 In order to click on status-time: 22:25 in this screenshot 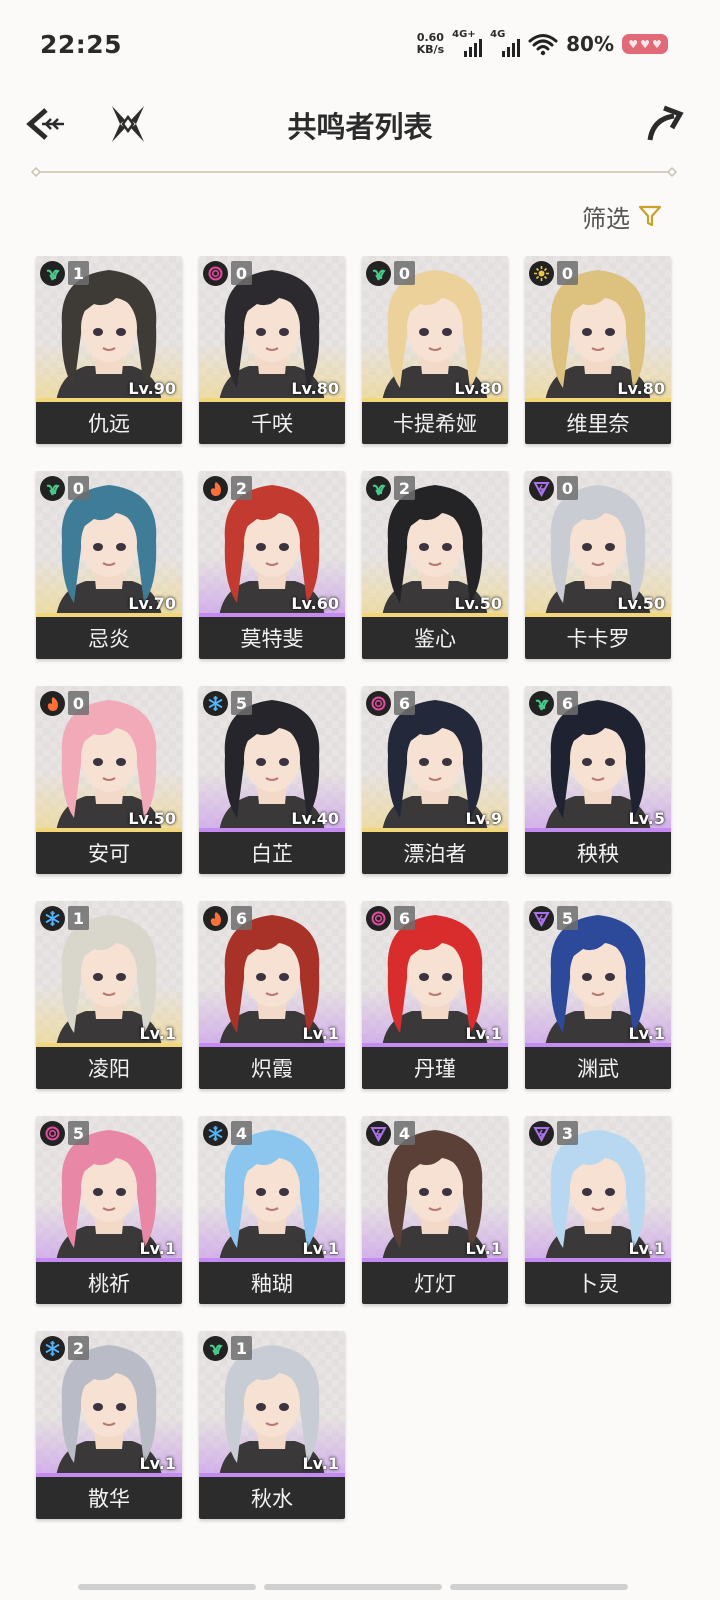, I will do `click(81, 44)`.